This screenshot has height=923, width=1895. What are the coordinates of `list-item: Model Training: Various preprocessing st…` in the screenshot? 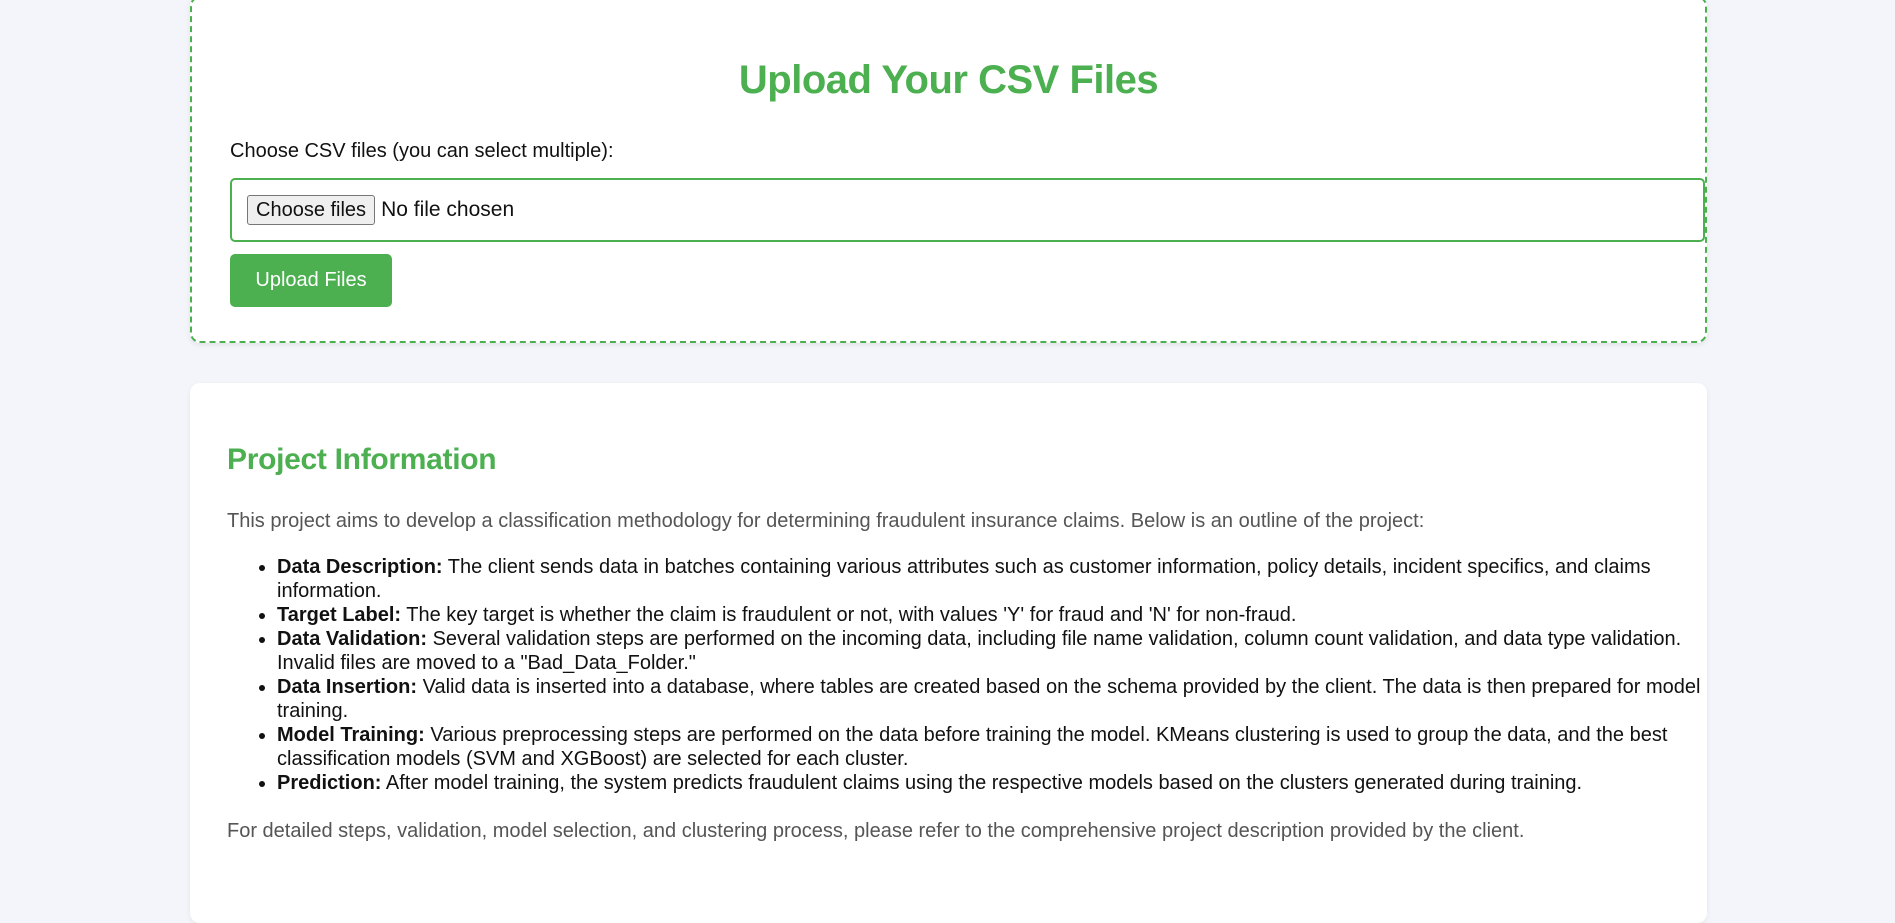 It's located at (1002, 747).